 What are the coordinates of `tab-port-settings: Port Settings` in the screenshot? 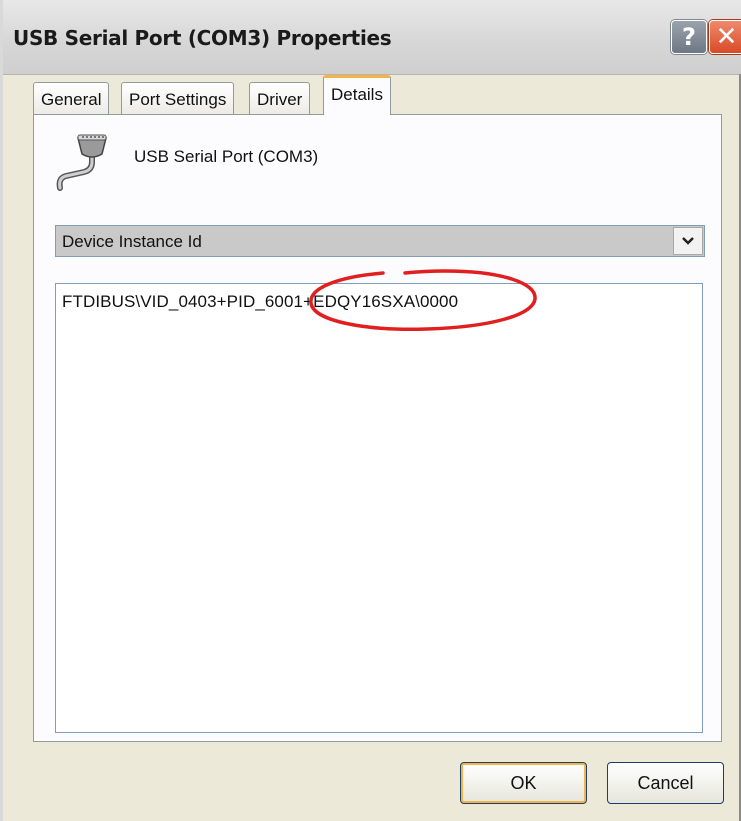 It's located at (178, 98).